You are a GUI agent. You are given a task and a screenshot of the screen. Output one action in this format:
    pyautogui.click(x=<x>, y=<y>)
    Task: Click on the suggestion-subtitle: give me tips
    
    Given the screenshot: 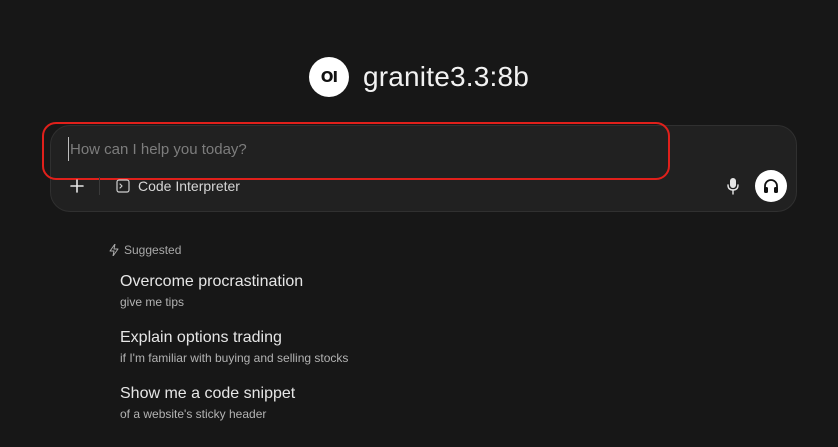 What is the action you would take?
    pyautogui.click(x=152, y=302)
    